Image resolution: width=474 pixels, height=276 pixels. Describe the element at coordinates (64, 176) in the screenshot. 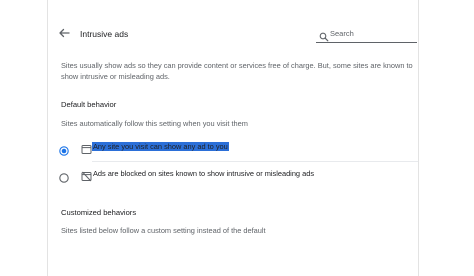

I see `radio-unselected` at that location.